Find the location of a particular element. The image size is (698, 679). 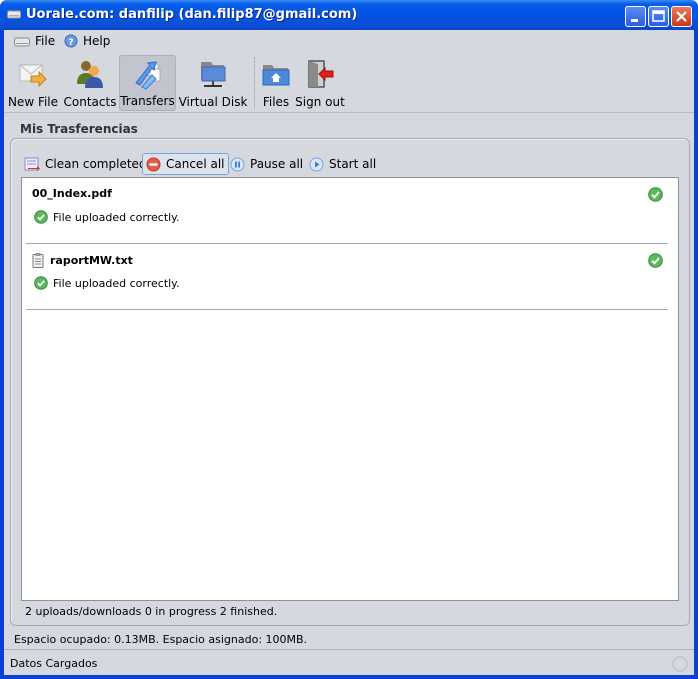

toolbar-divider is located at coordinates (349, 112).